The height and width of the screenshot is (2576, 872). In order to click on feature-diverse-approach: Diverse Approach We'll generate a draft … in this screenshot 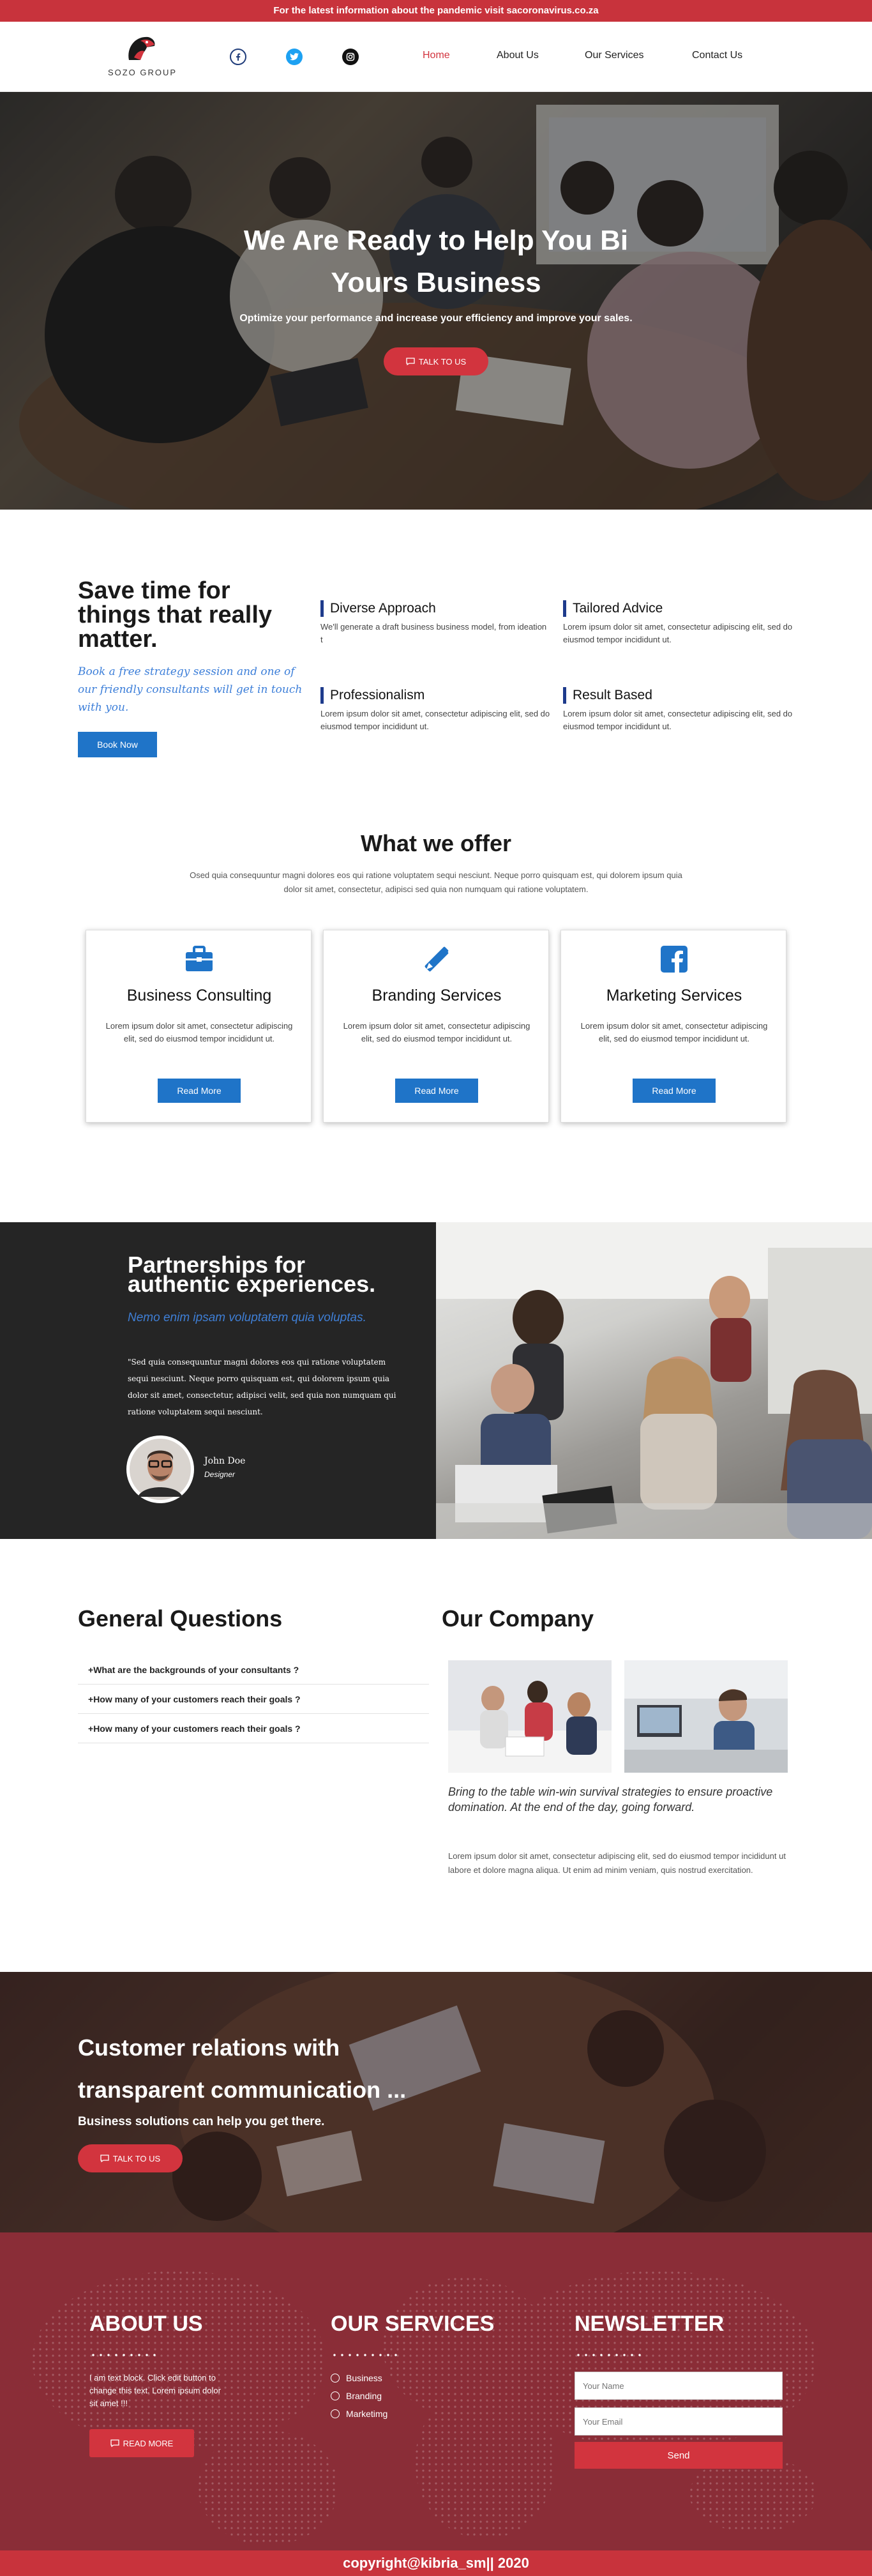, I will do `click(435, 623)`.